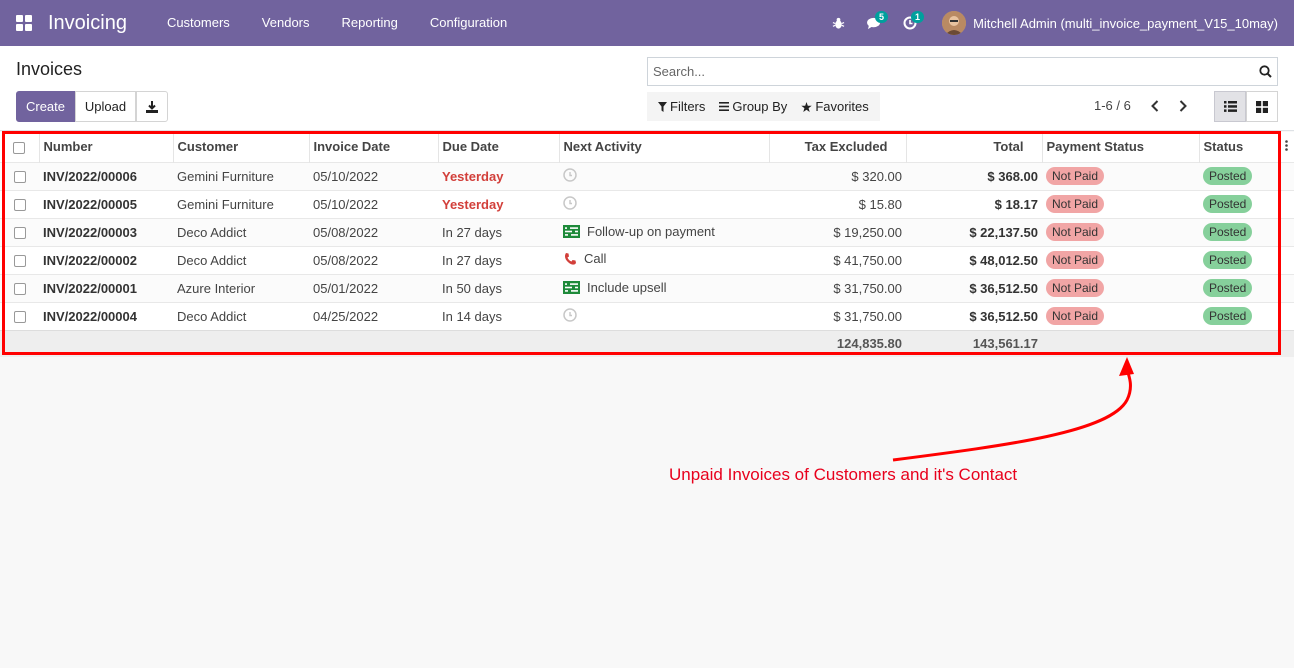 The image size is (1294, 668). Describe the element at coordinates (874, 23) in the screenshot. I see `messages-icon: 5` at that location.